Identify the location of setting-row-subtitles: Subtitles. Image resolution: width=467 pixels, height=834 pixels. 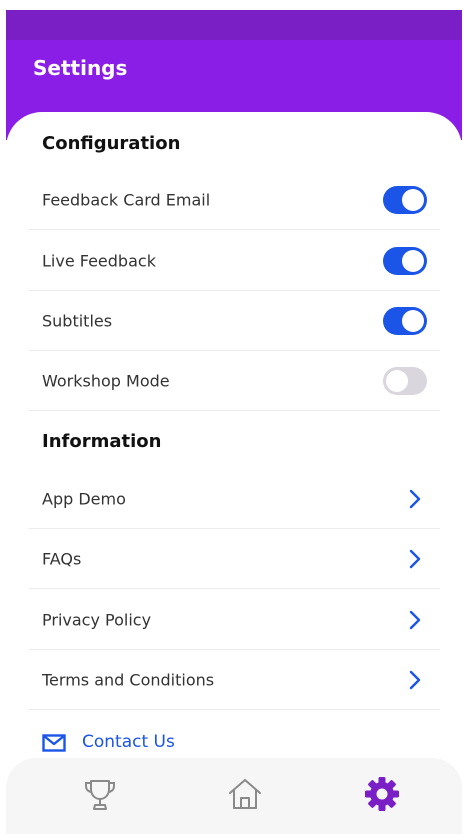
(234, 321).